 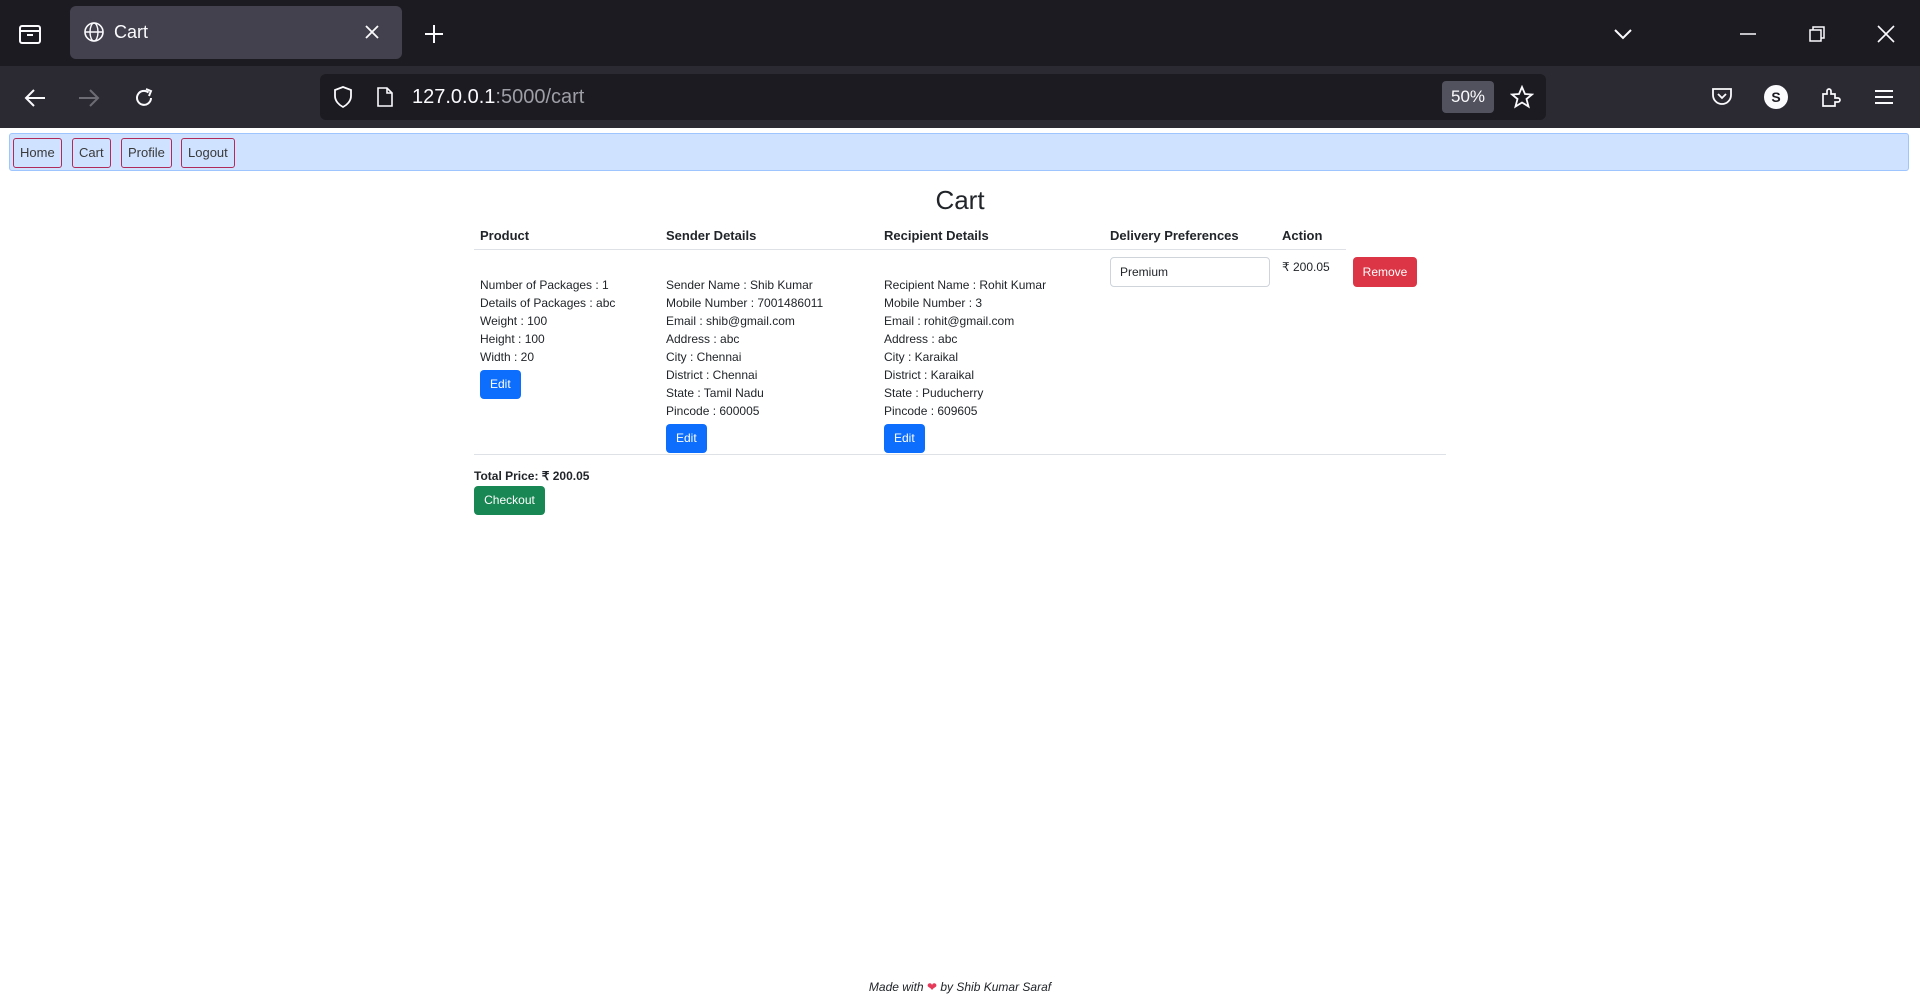 What do you see at coordinates (208, 153) in the screenshot?
I see `nav-logout-button: Logout` at bounding box center [208, 153].